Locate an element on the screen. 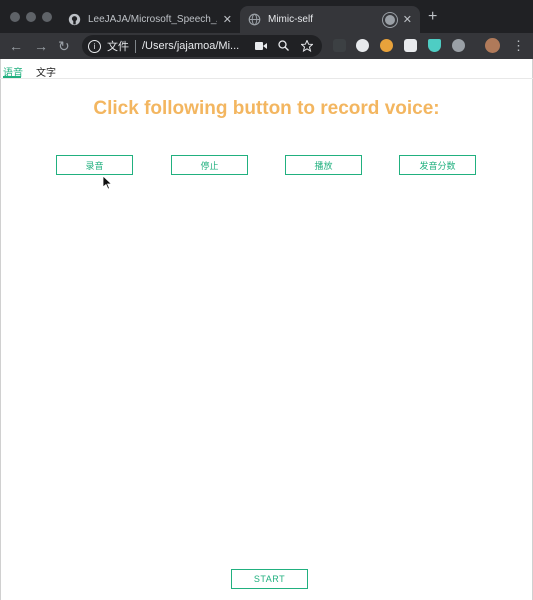  active-tab-indicator is located at coordinates (12, 77).